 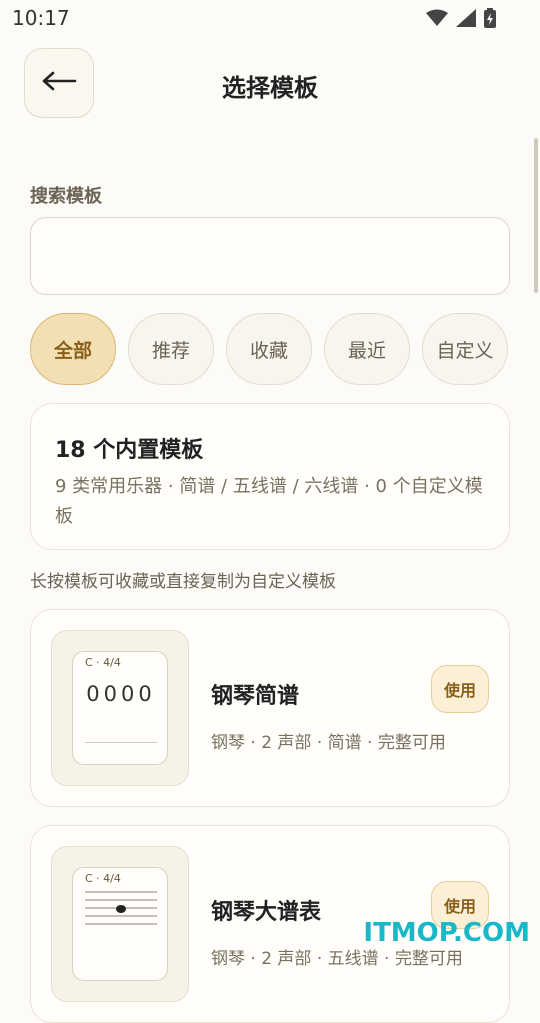 I want to click on search-input, so click(x=270, y=256).